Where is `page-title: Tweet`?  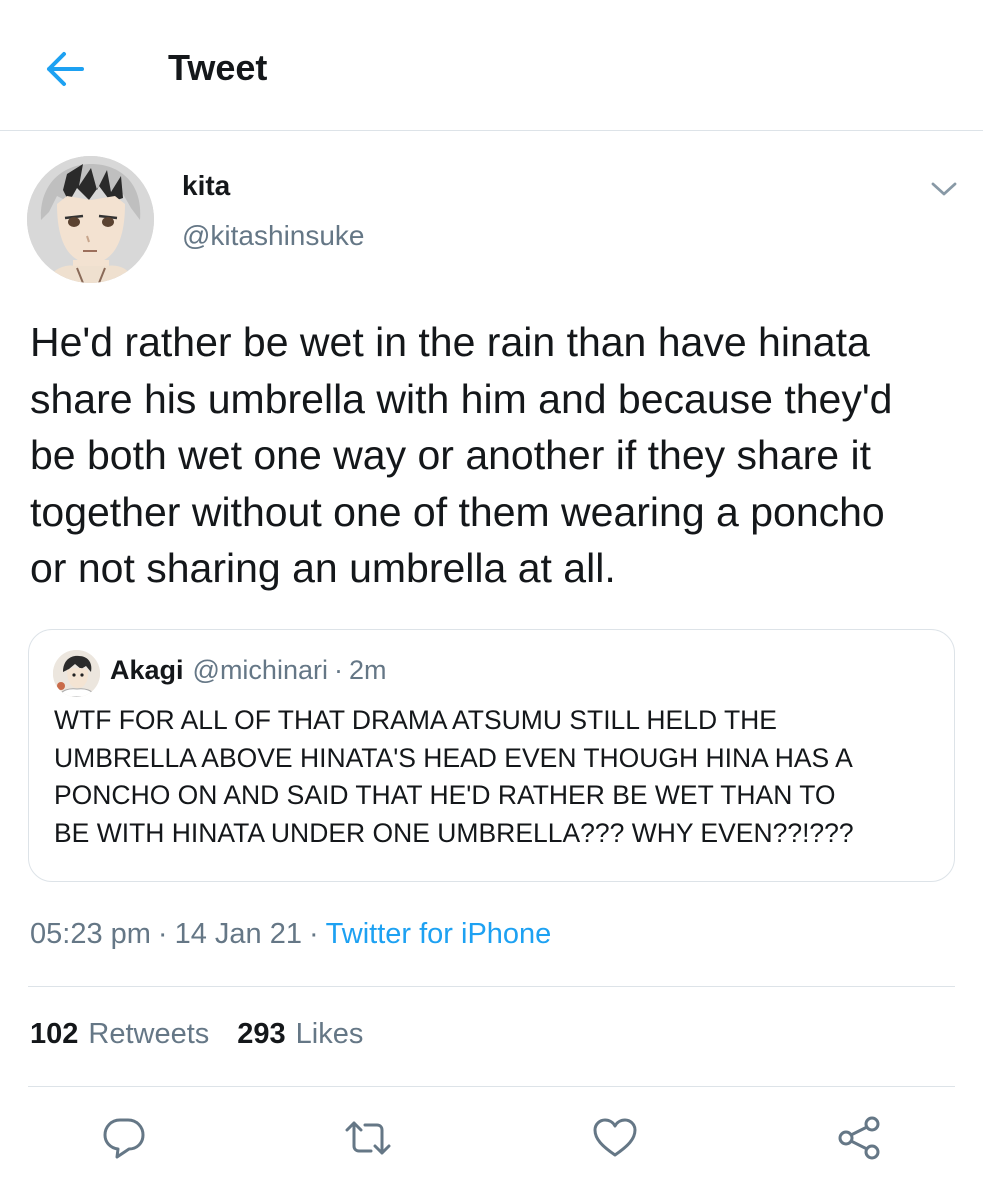
page-title: Tweet is located at coordinates (218, 67).